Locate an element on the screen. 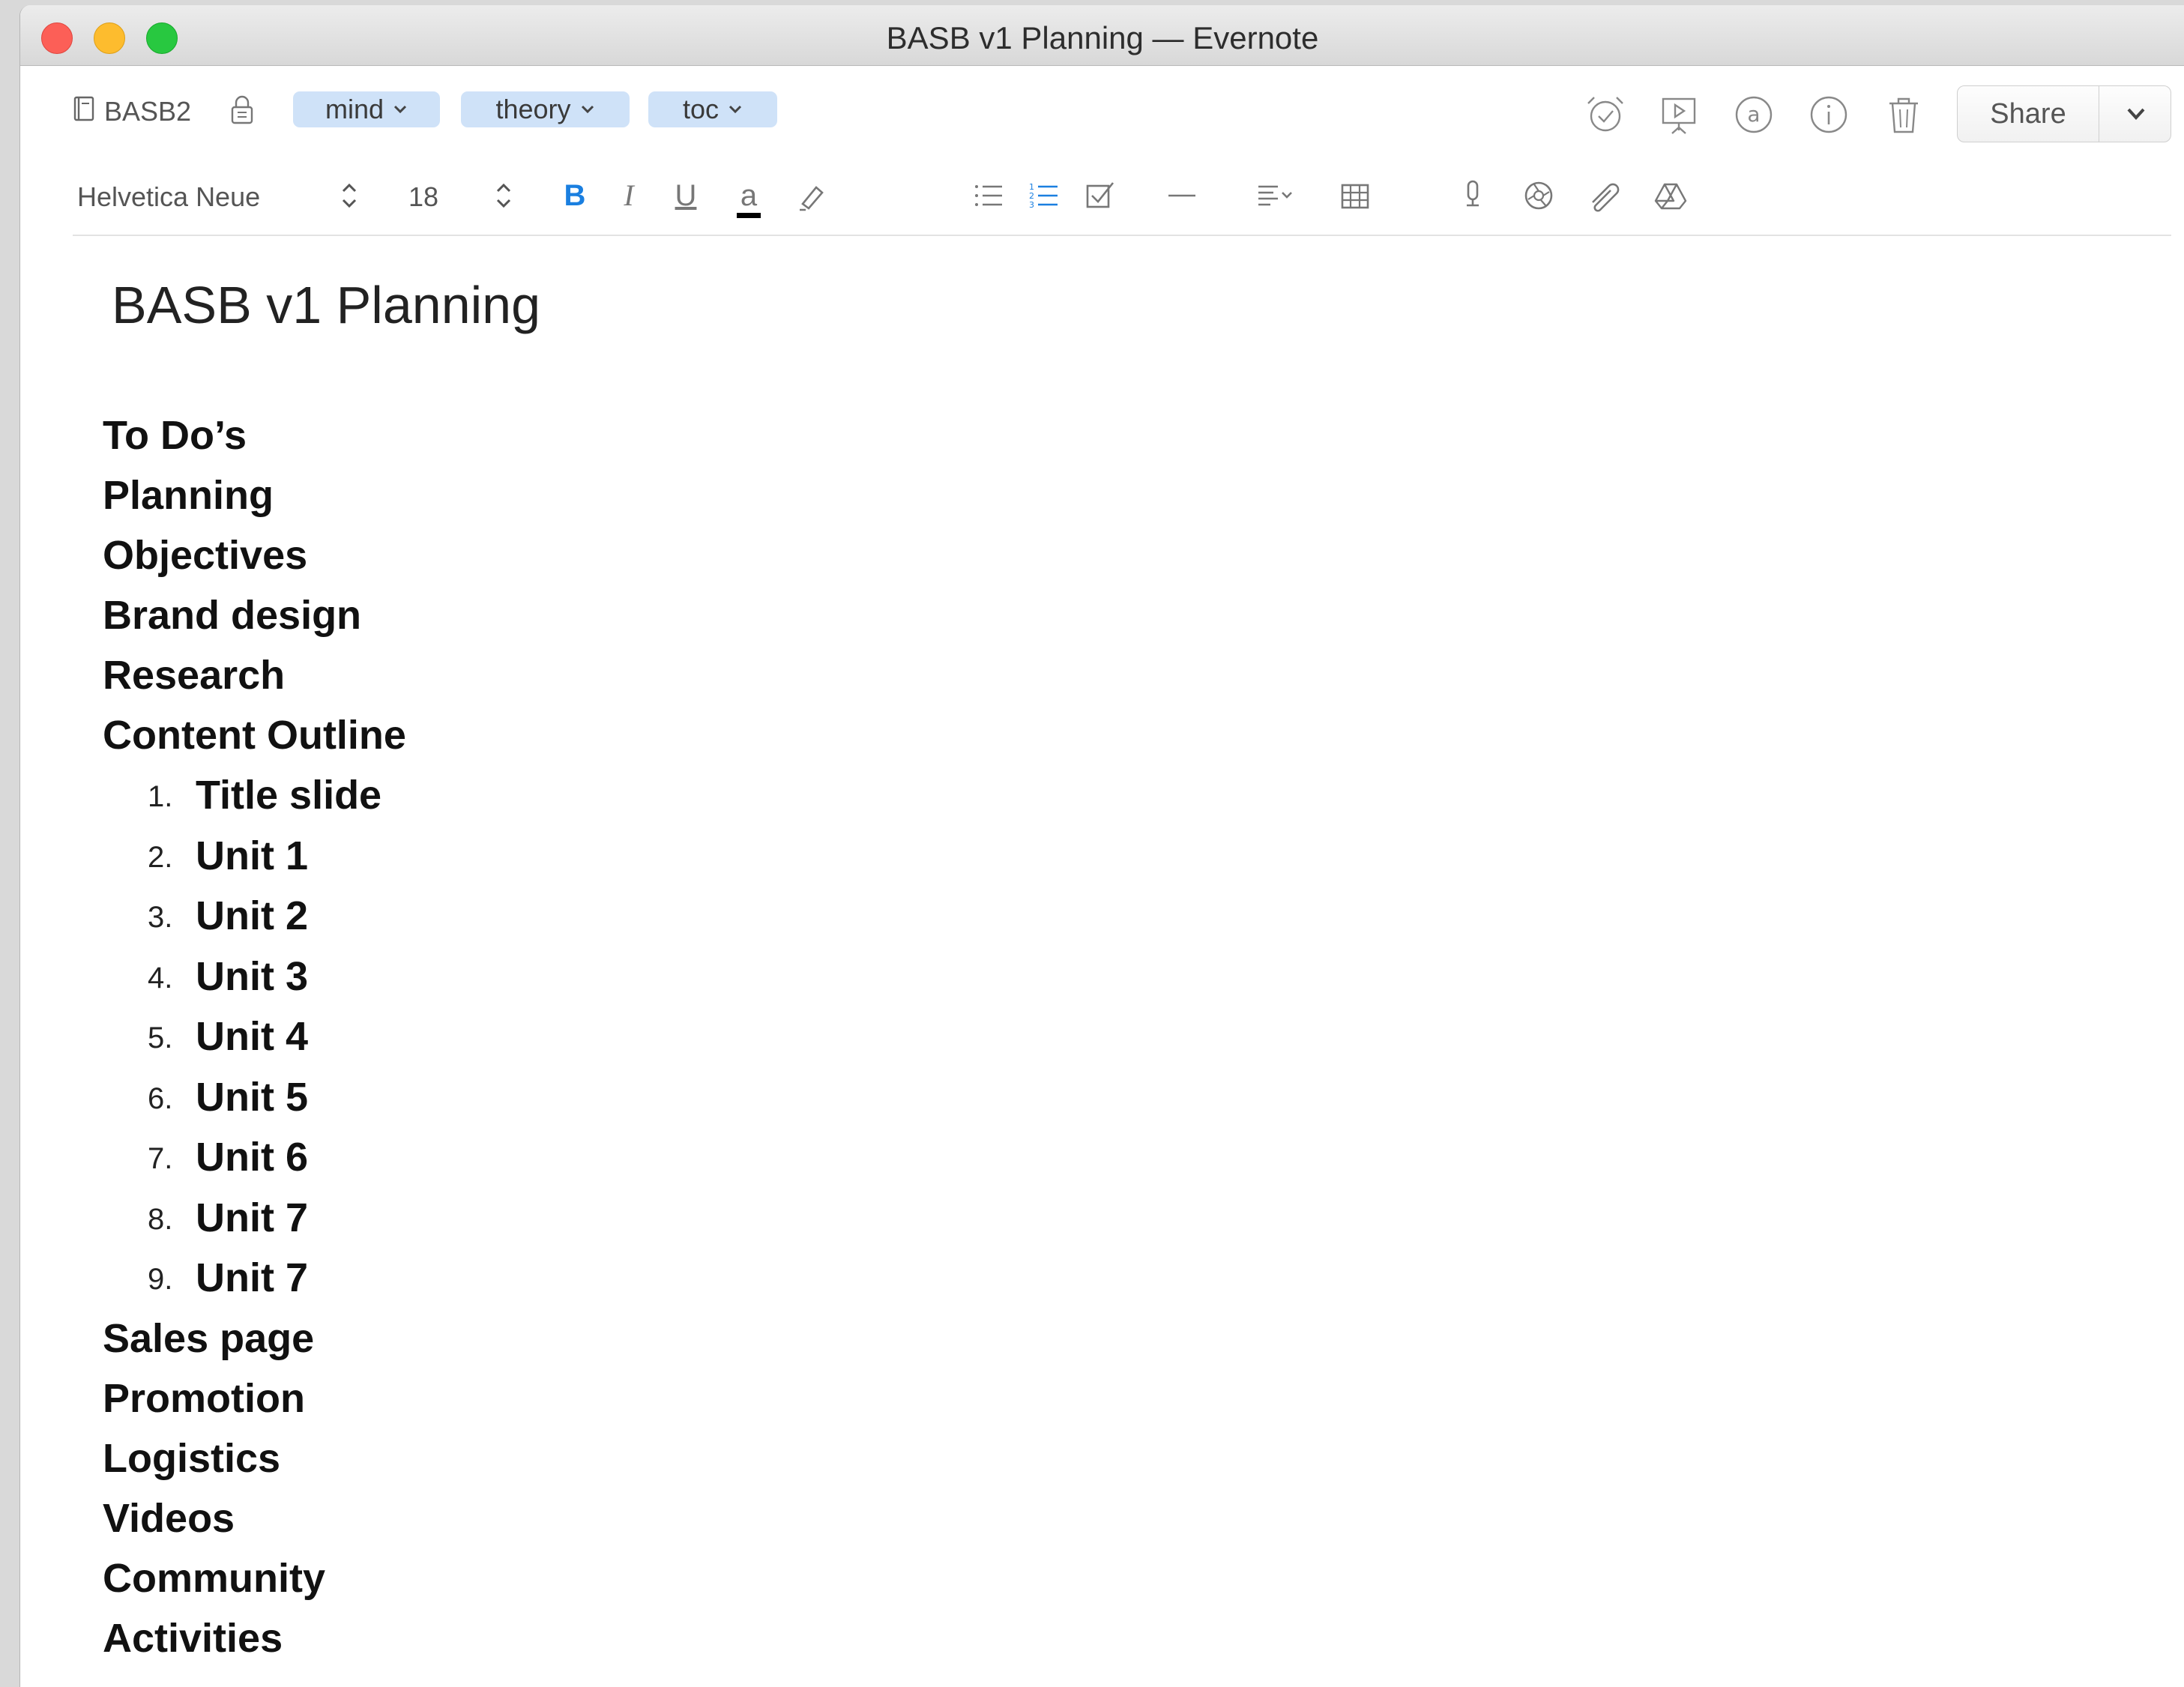 This screenshot has height=1687, width=2184. font-color-button: a is located at coordinates (748, 195).